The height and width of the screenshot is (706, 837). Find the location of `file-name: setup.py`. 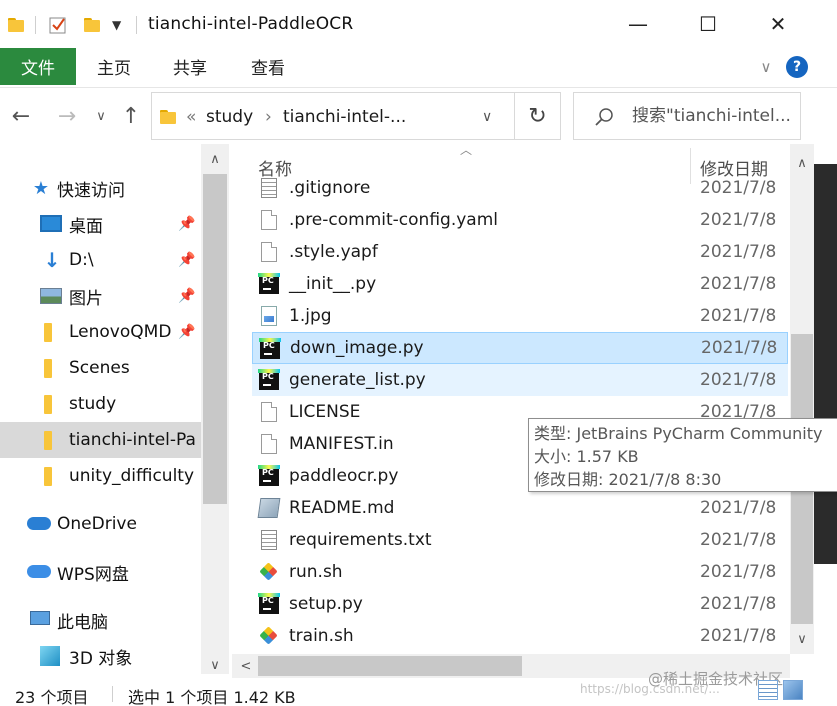

file-name: setup.py is located at coordinates (326, 604).